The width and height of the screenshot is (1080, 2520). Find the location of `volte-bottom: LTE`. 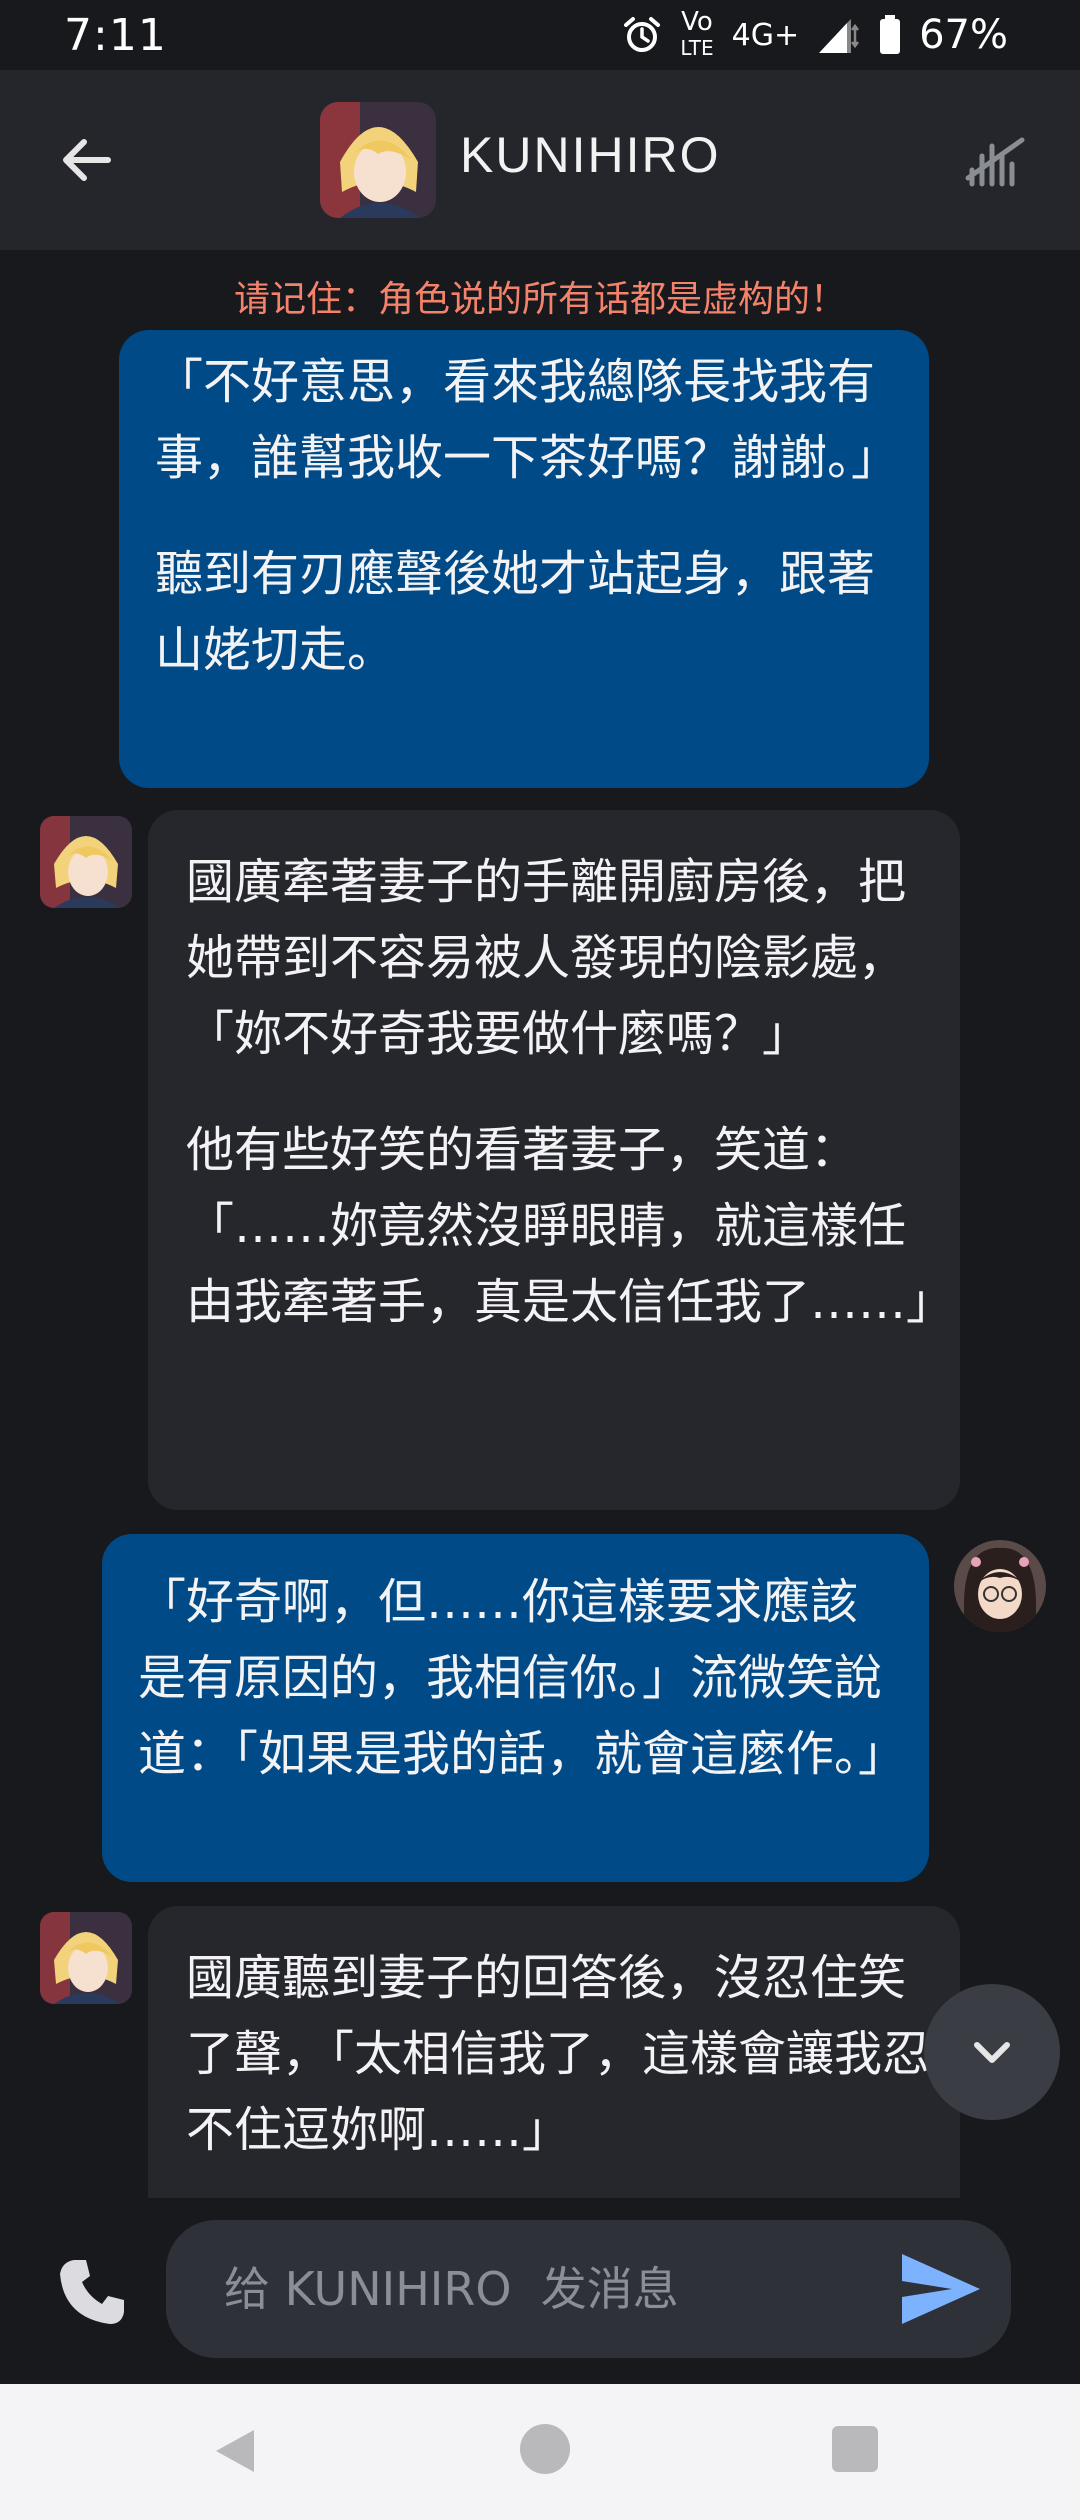

volte-bottom: LTE is located at coordinates (697, 48).